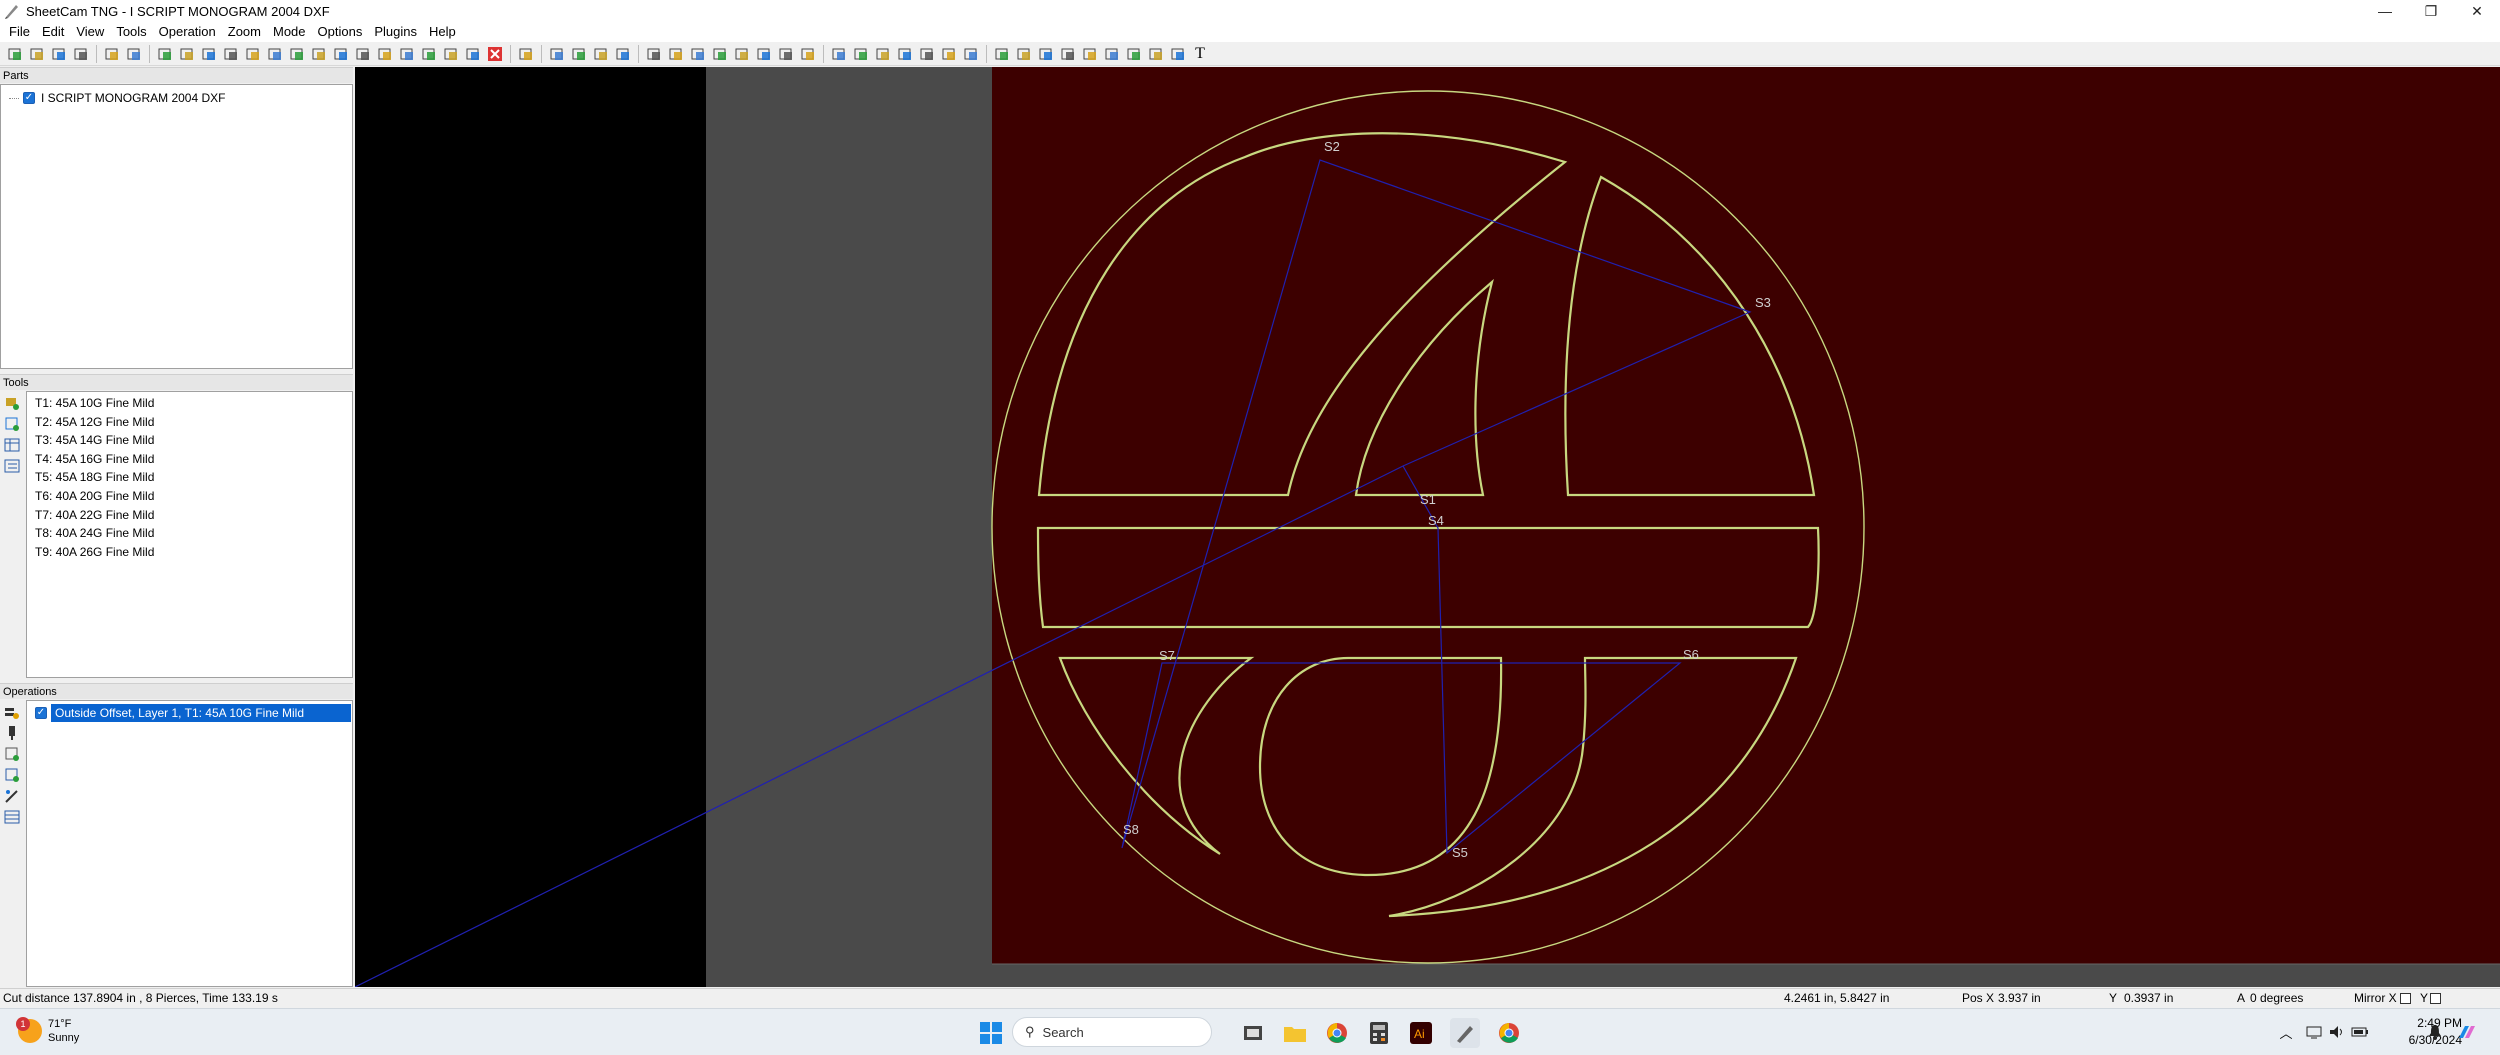  I want to click on menu-mode: Mode, so click(289, 32).